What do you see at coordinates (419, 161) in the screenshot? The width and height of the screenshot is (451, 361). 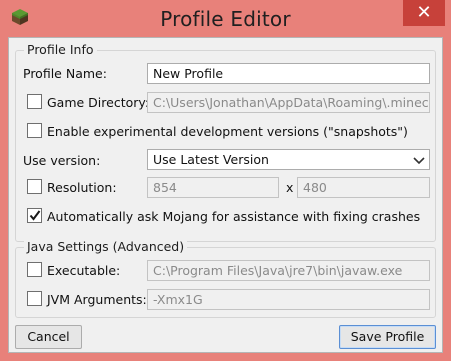 I see `chevron-down-icon` at bounding box center [419, 161].